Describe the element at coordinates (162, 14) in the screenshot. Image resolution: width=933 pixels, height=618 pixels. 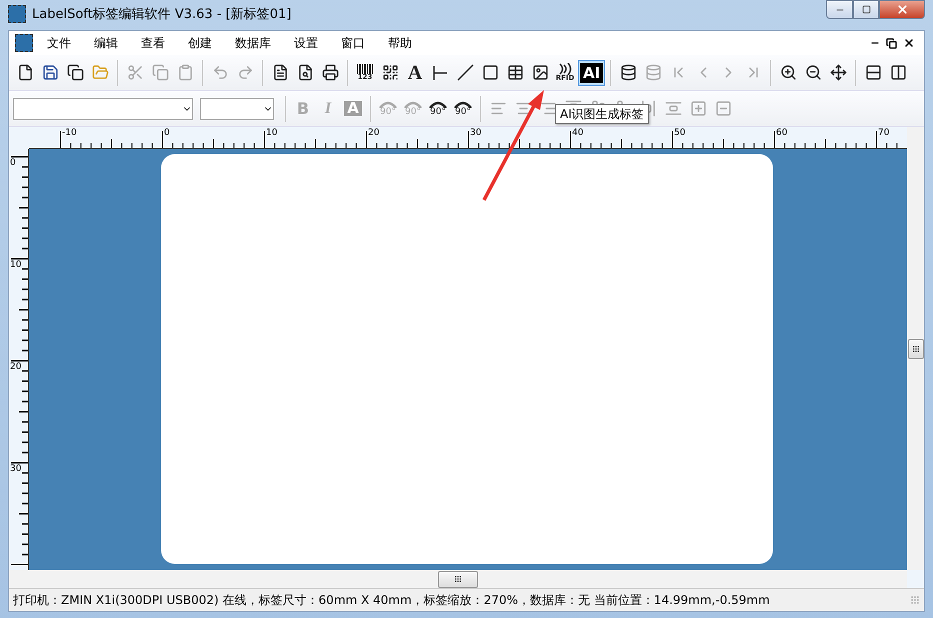
I see `window-title: LabelSoft标签编辑软件 V3.63 - [新标签01]` at that location.